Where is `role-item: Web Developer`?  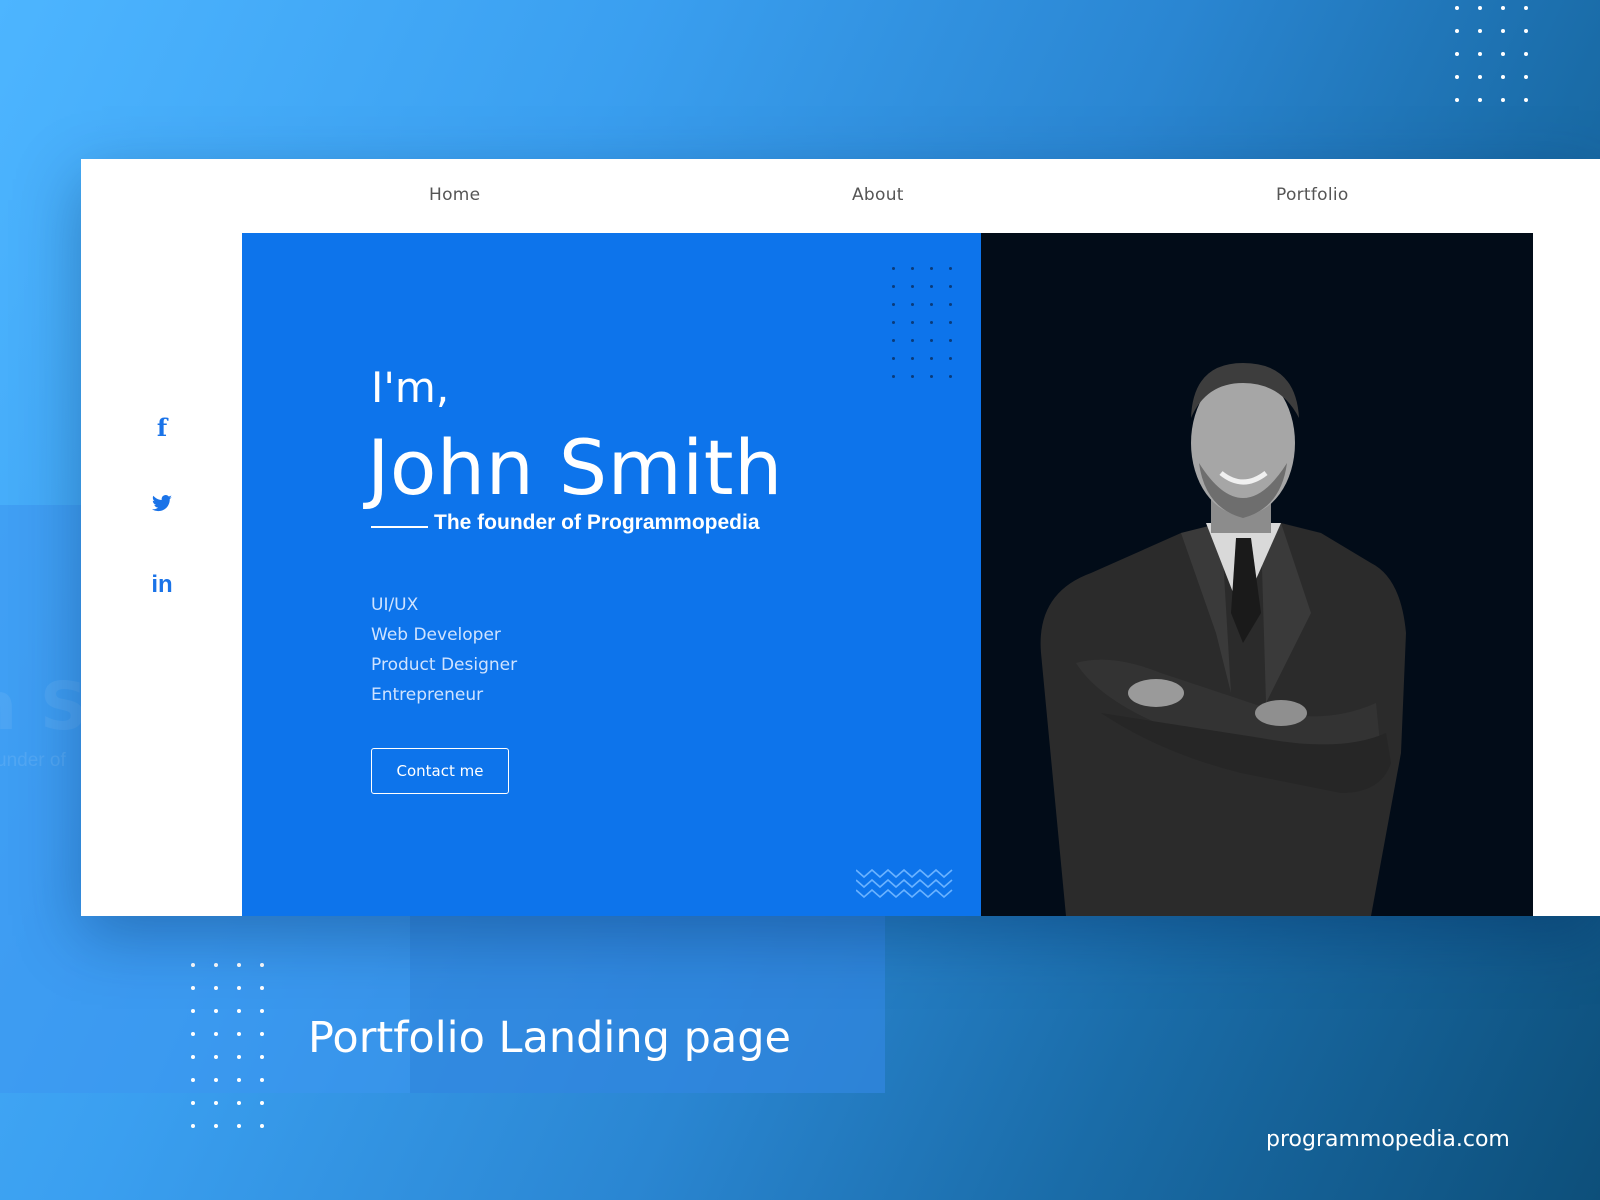 role-item: Web Developer is located at coordinates (436, 635).